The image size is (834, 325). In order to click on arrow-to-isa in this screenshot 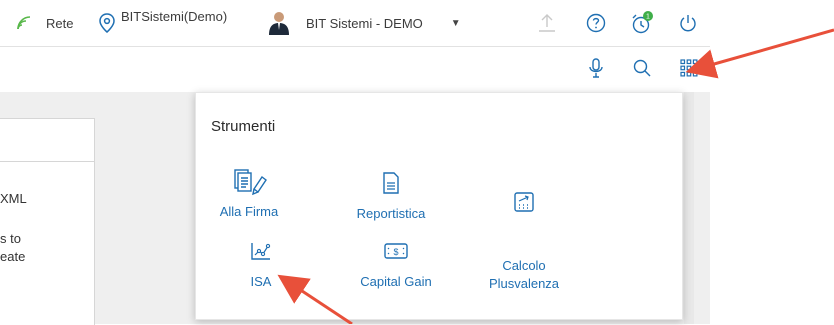, I will do `click(315, 299)`.